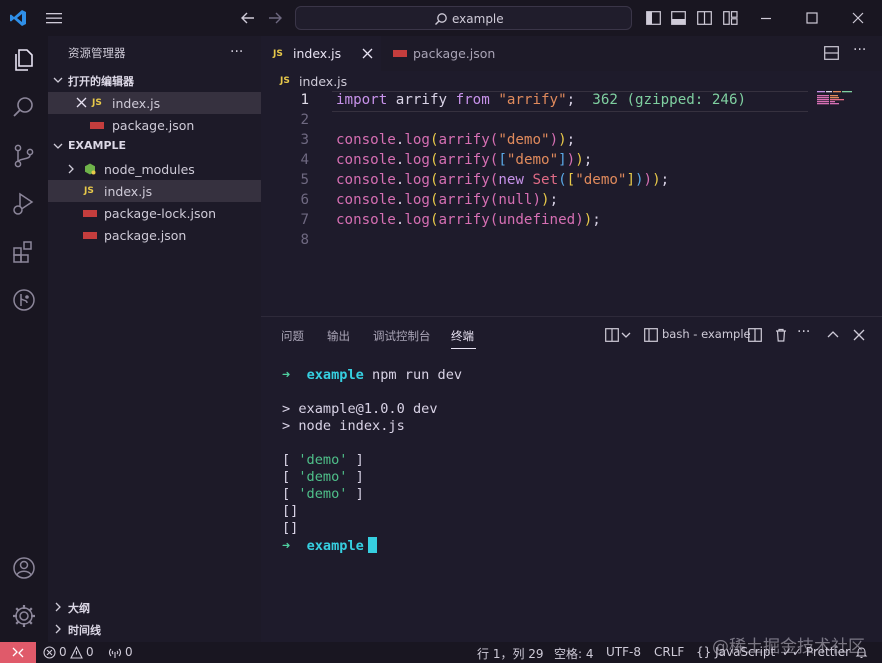 This screenshot has width=882, height=663. What do you see at coordinates (136, 103) in the screenshot?
I see `open-editor-label: index.js` at bounding box center [136, 103].